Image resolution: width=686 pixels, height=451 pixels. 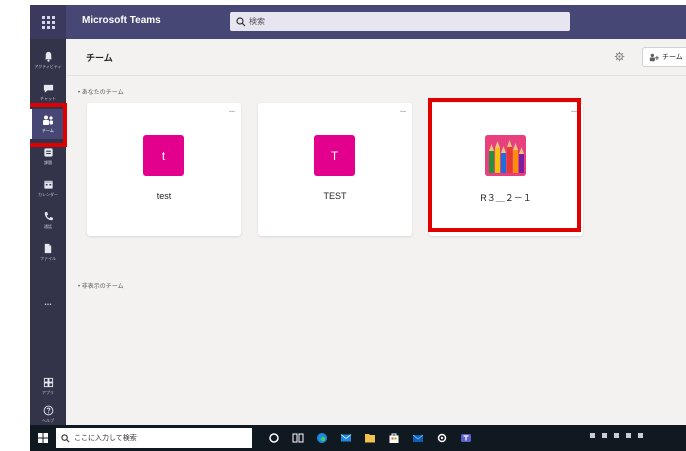 I want to click on team-avatar: t, so click(x=163, y=155).